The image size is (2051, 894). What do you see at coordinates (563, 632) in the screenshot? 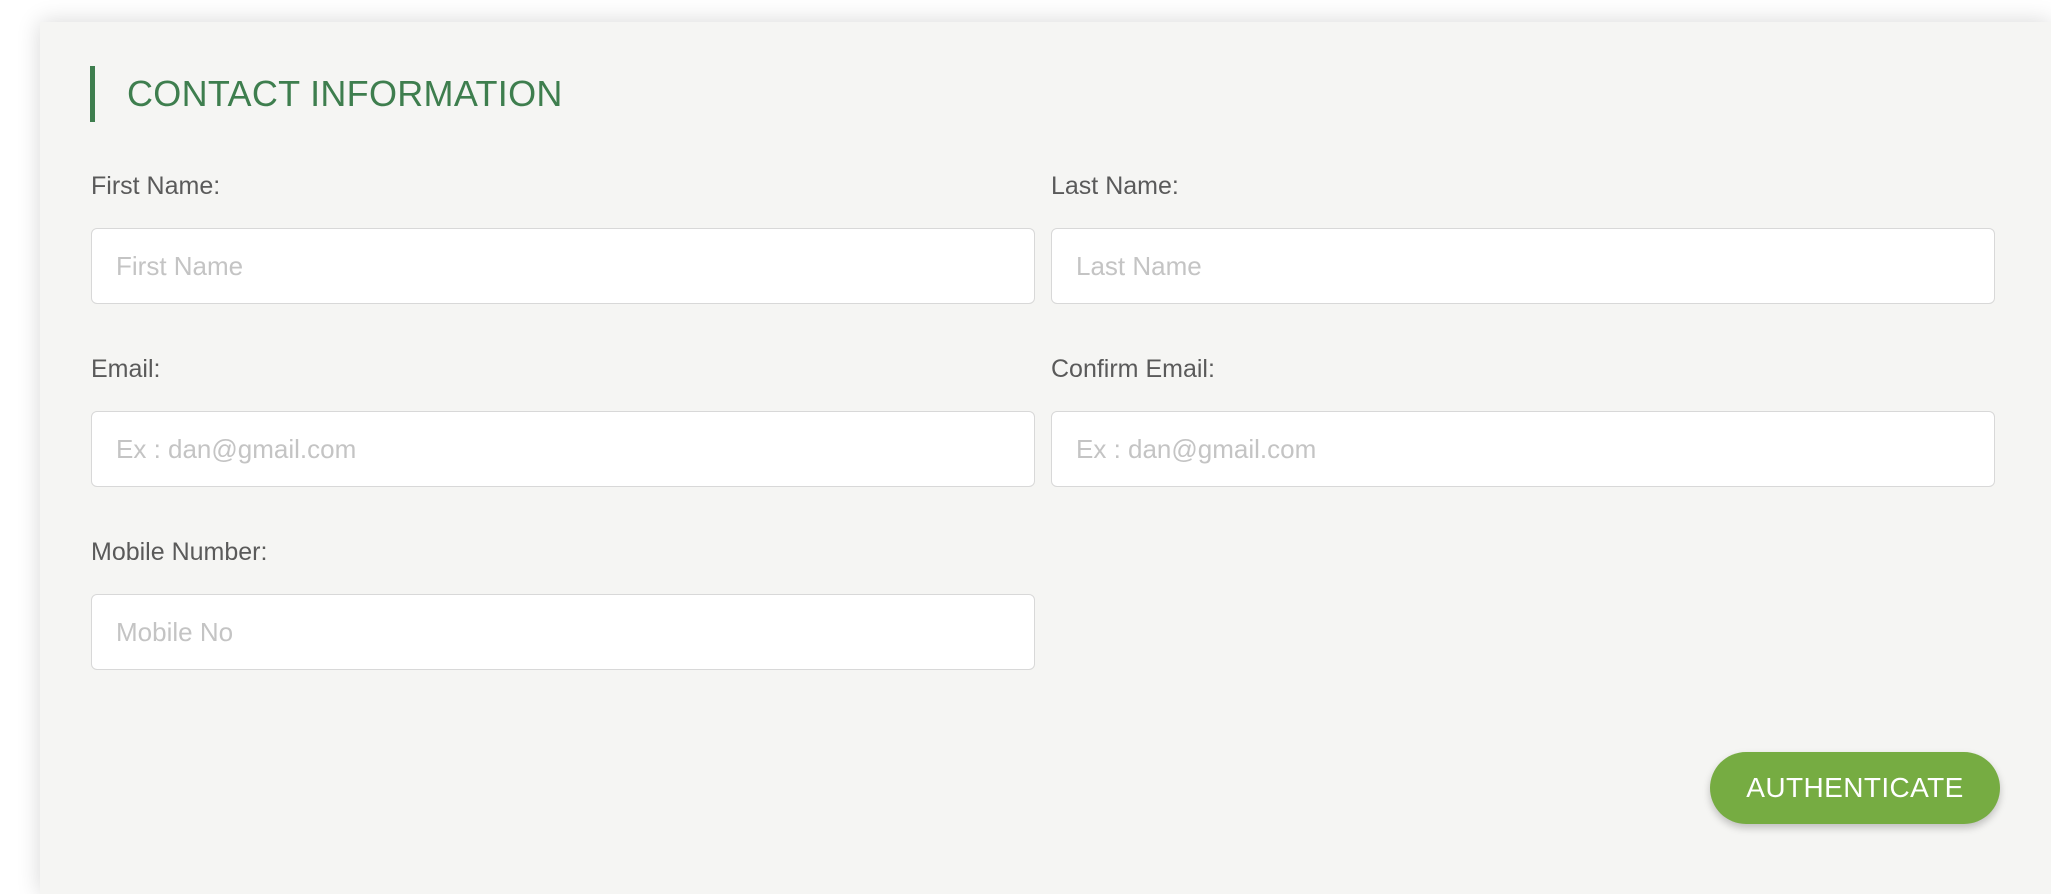
I see `mobile-number-input` at bounding box center [563, 632].